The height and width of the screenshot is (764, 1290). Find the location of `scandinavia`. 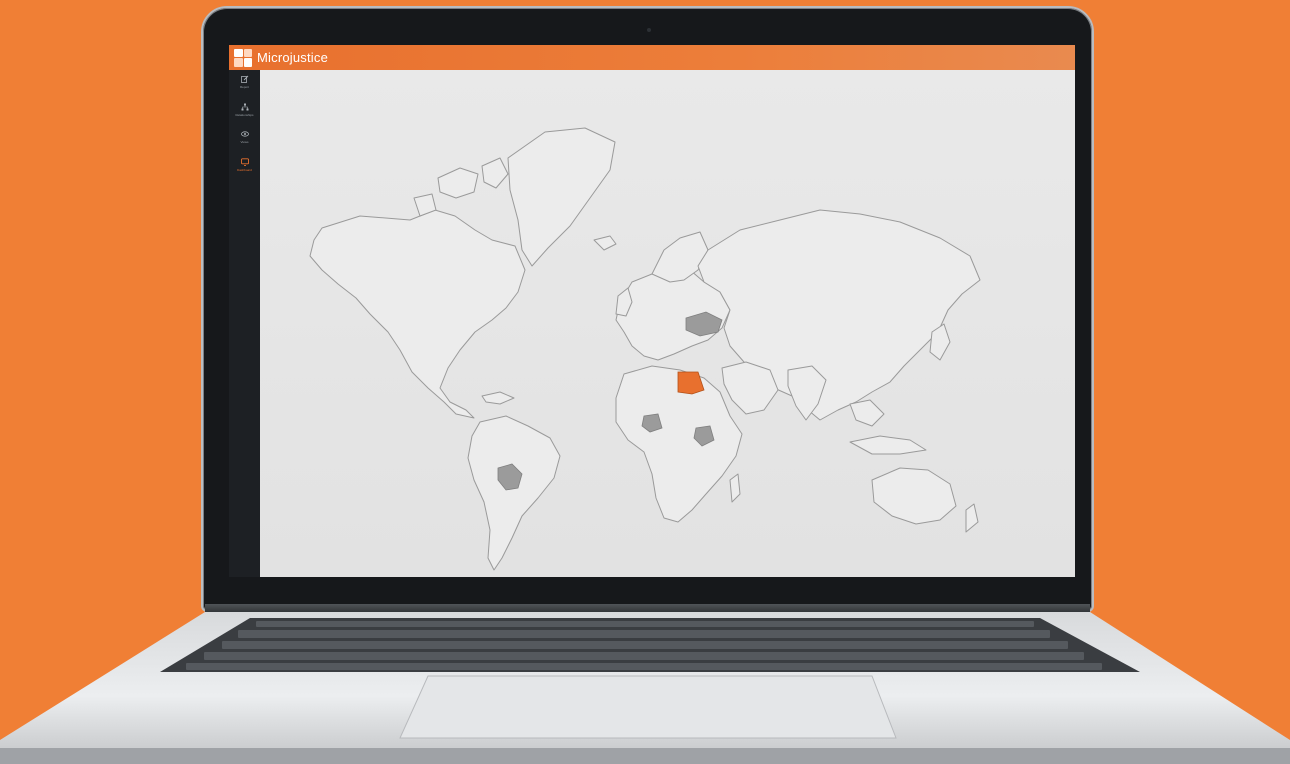

scandinavia is located at coordinates (680, 257).